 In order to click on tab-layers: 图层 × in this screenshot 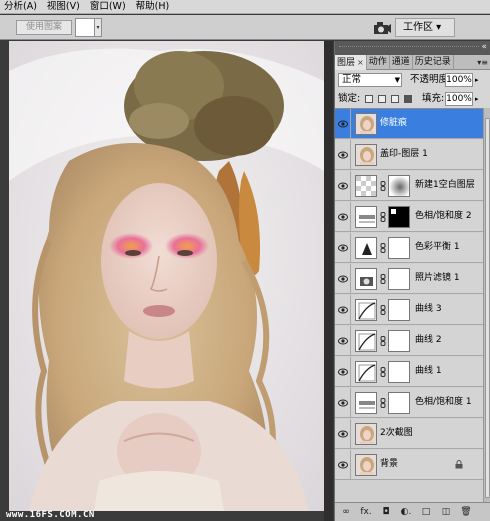, I will do `click(351, 62)`.